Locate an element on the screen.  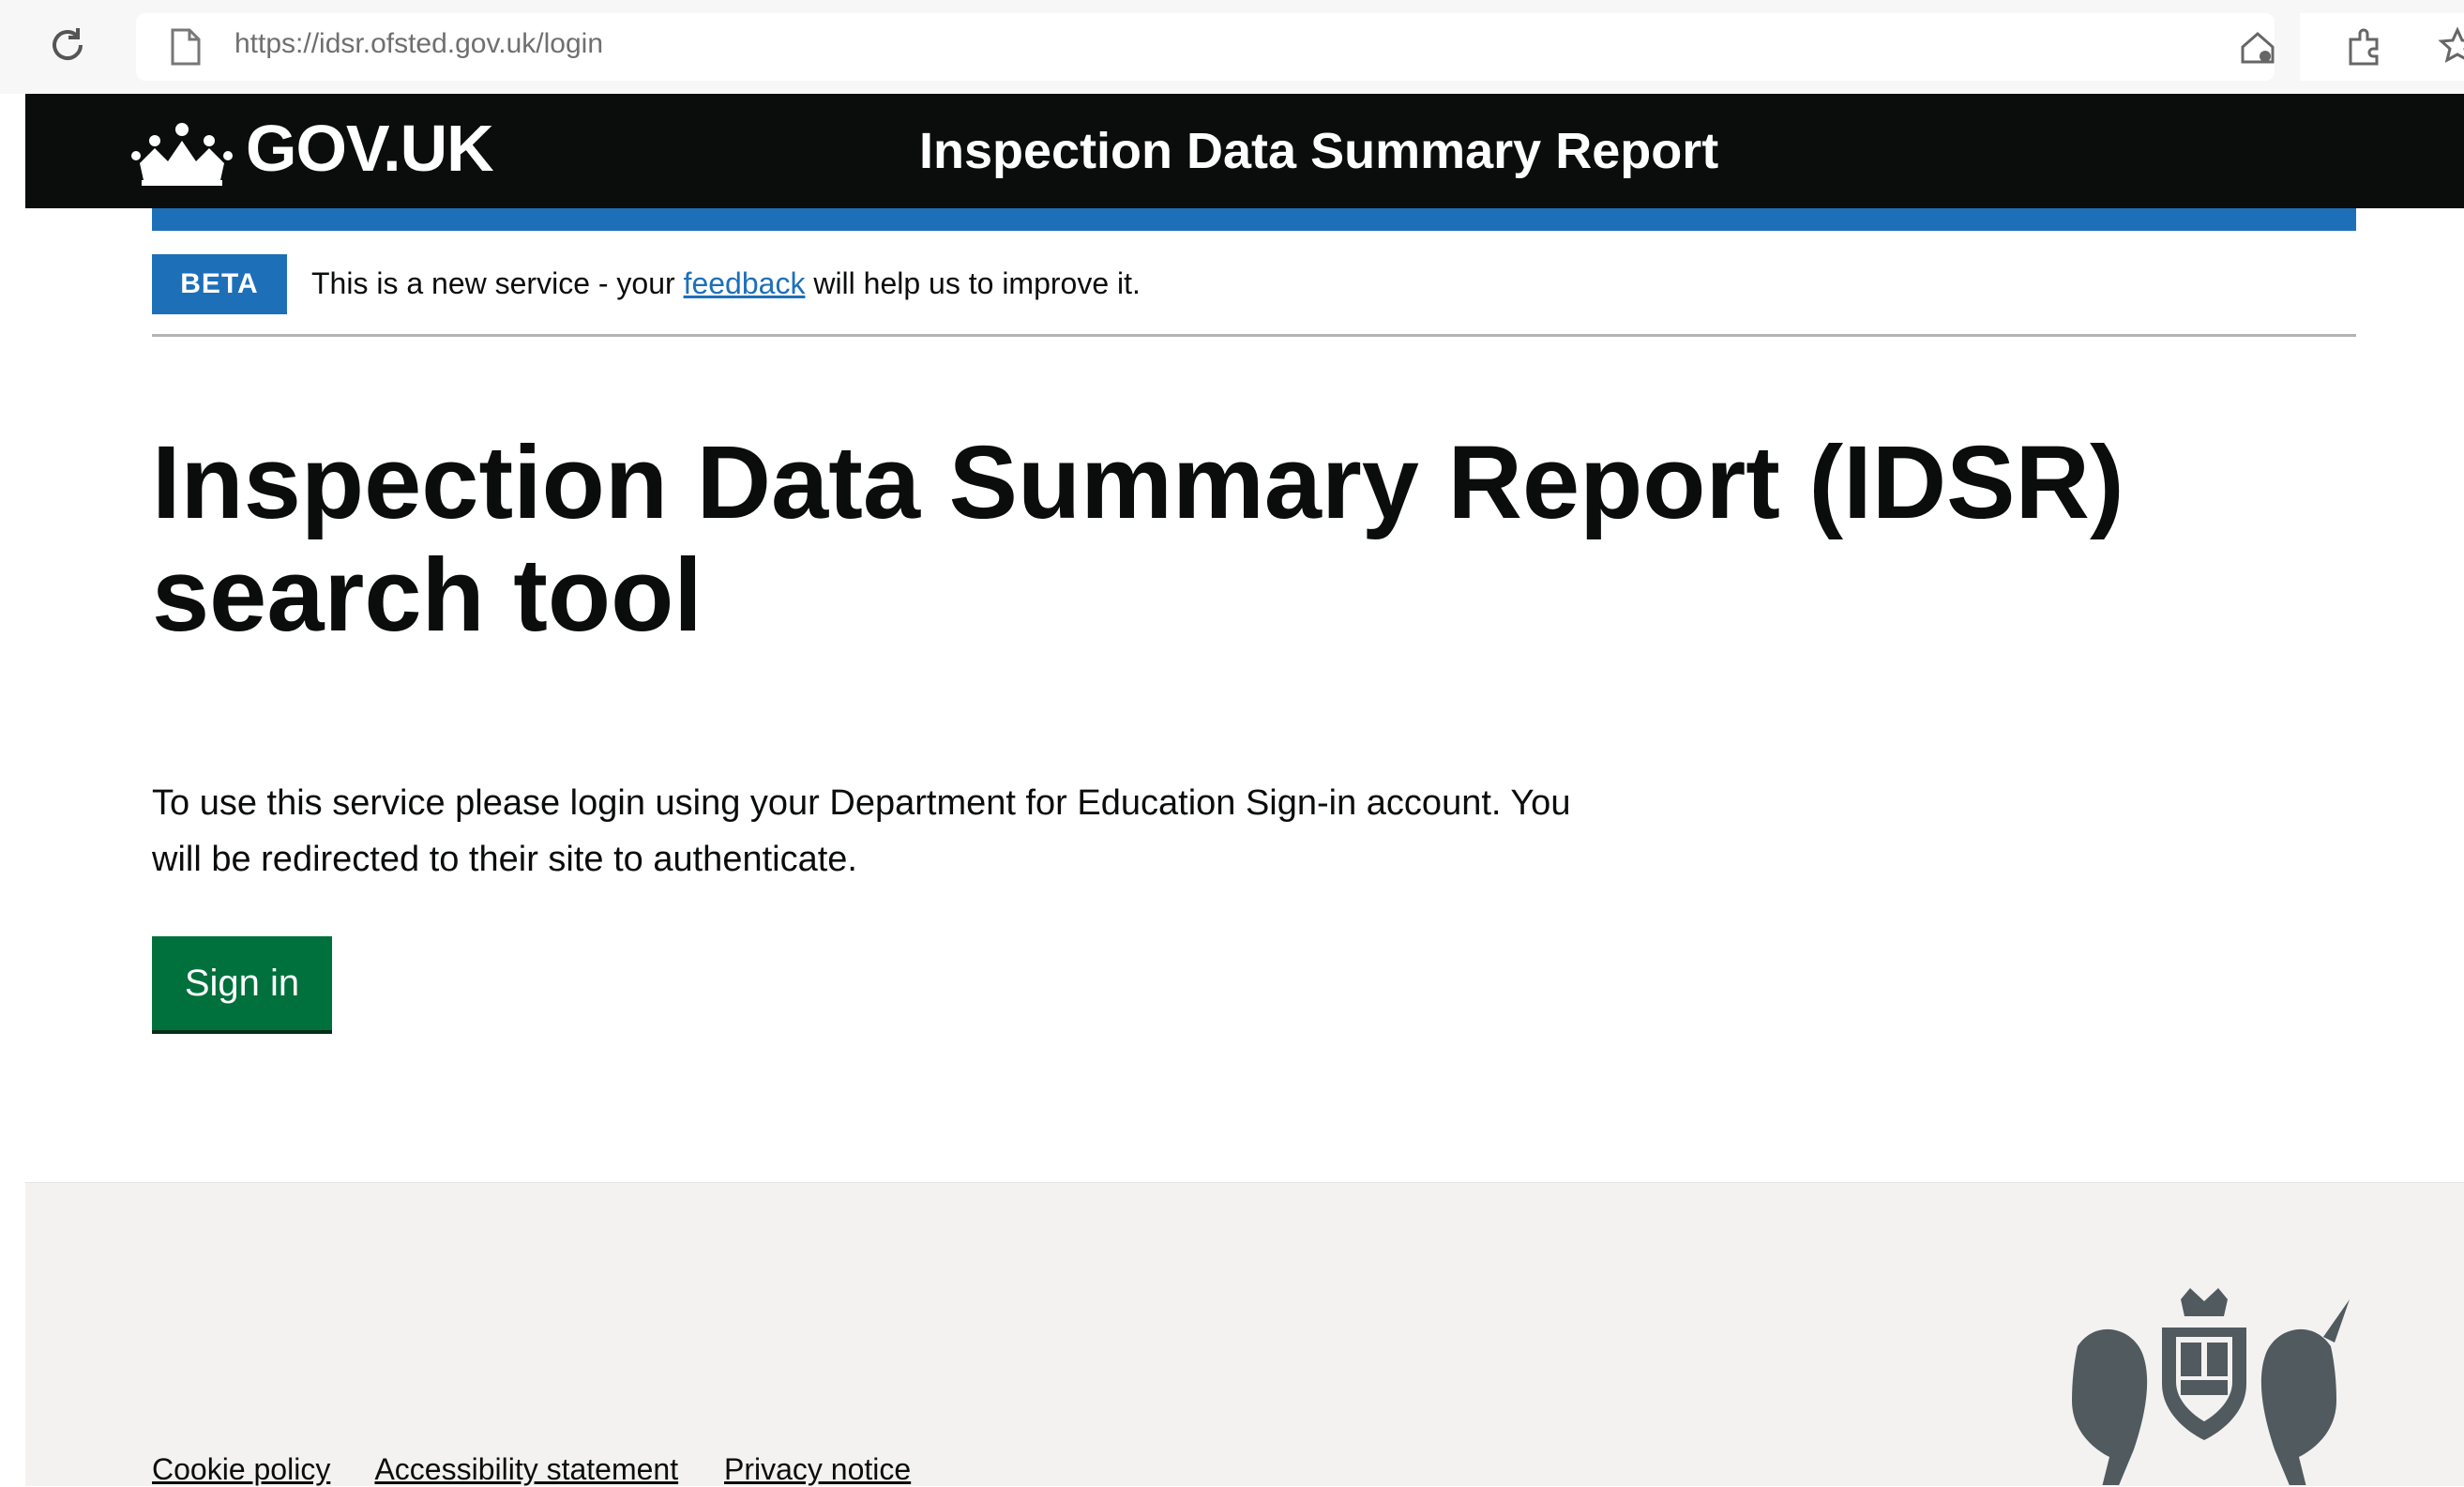
phase-banner-text-before: This is a new service - your is located at coordinates (497, 283).